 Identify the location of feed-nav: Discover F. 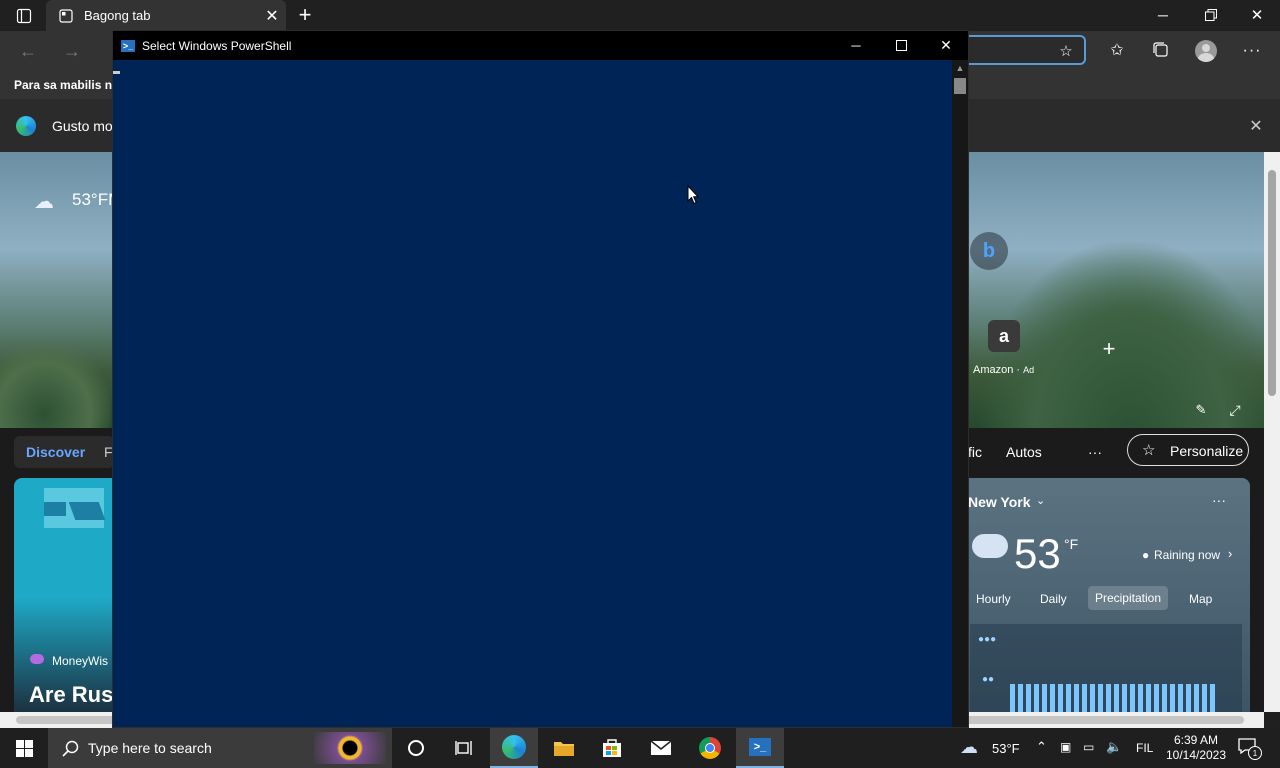
(64, 452).